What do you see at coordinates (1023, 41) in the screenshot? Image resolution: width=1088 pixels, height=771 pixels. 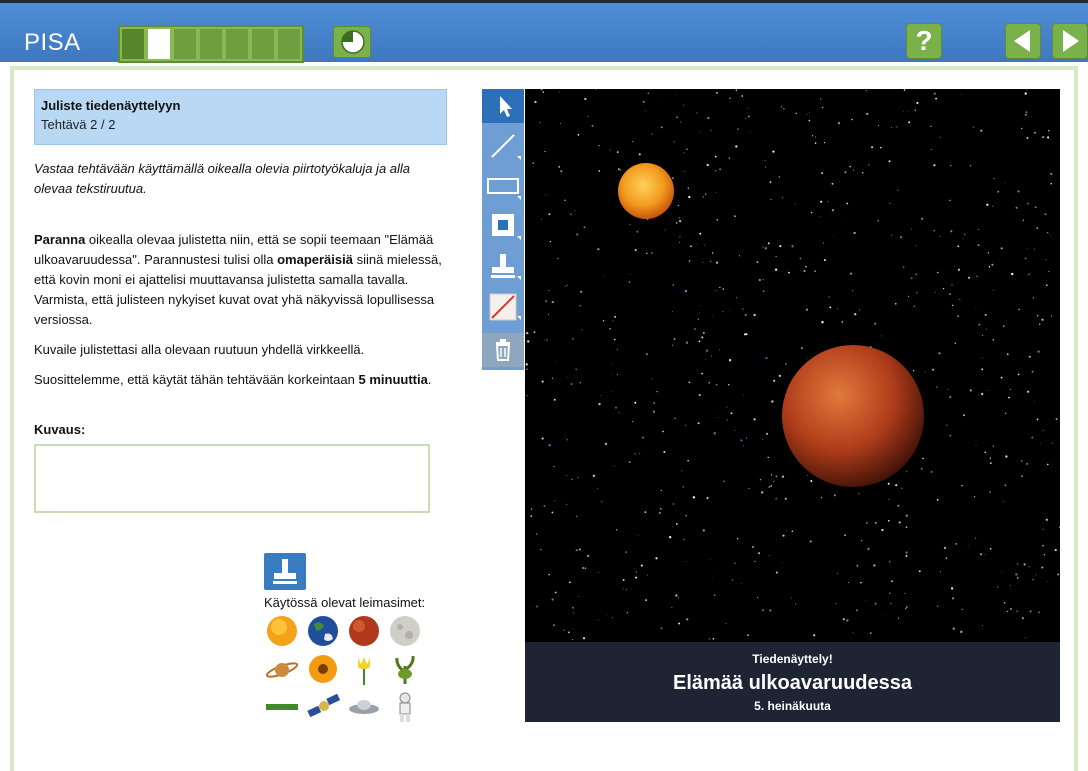 I see `previous-button` at bounding box center [1023, 41].